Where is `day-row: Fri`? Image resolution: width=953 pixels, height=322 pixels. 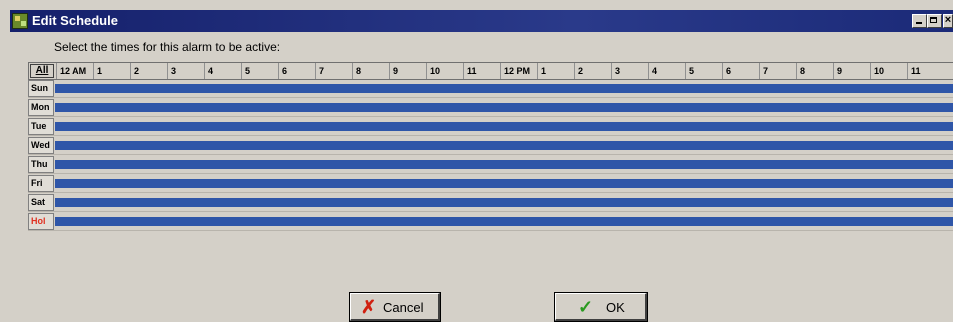
day-row: Fri is located at coordinates (490, 184).